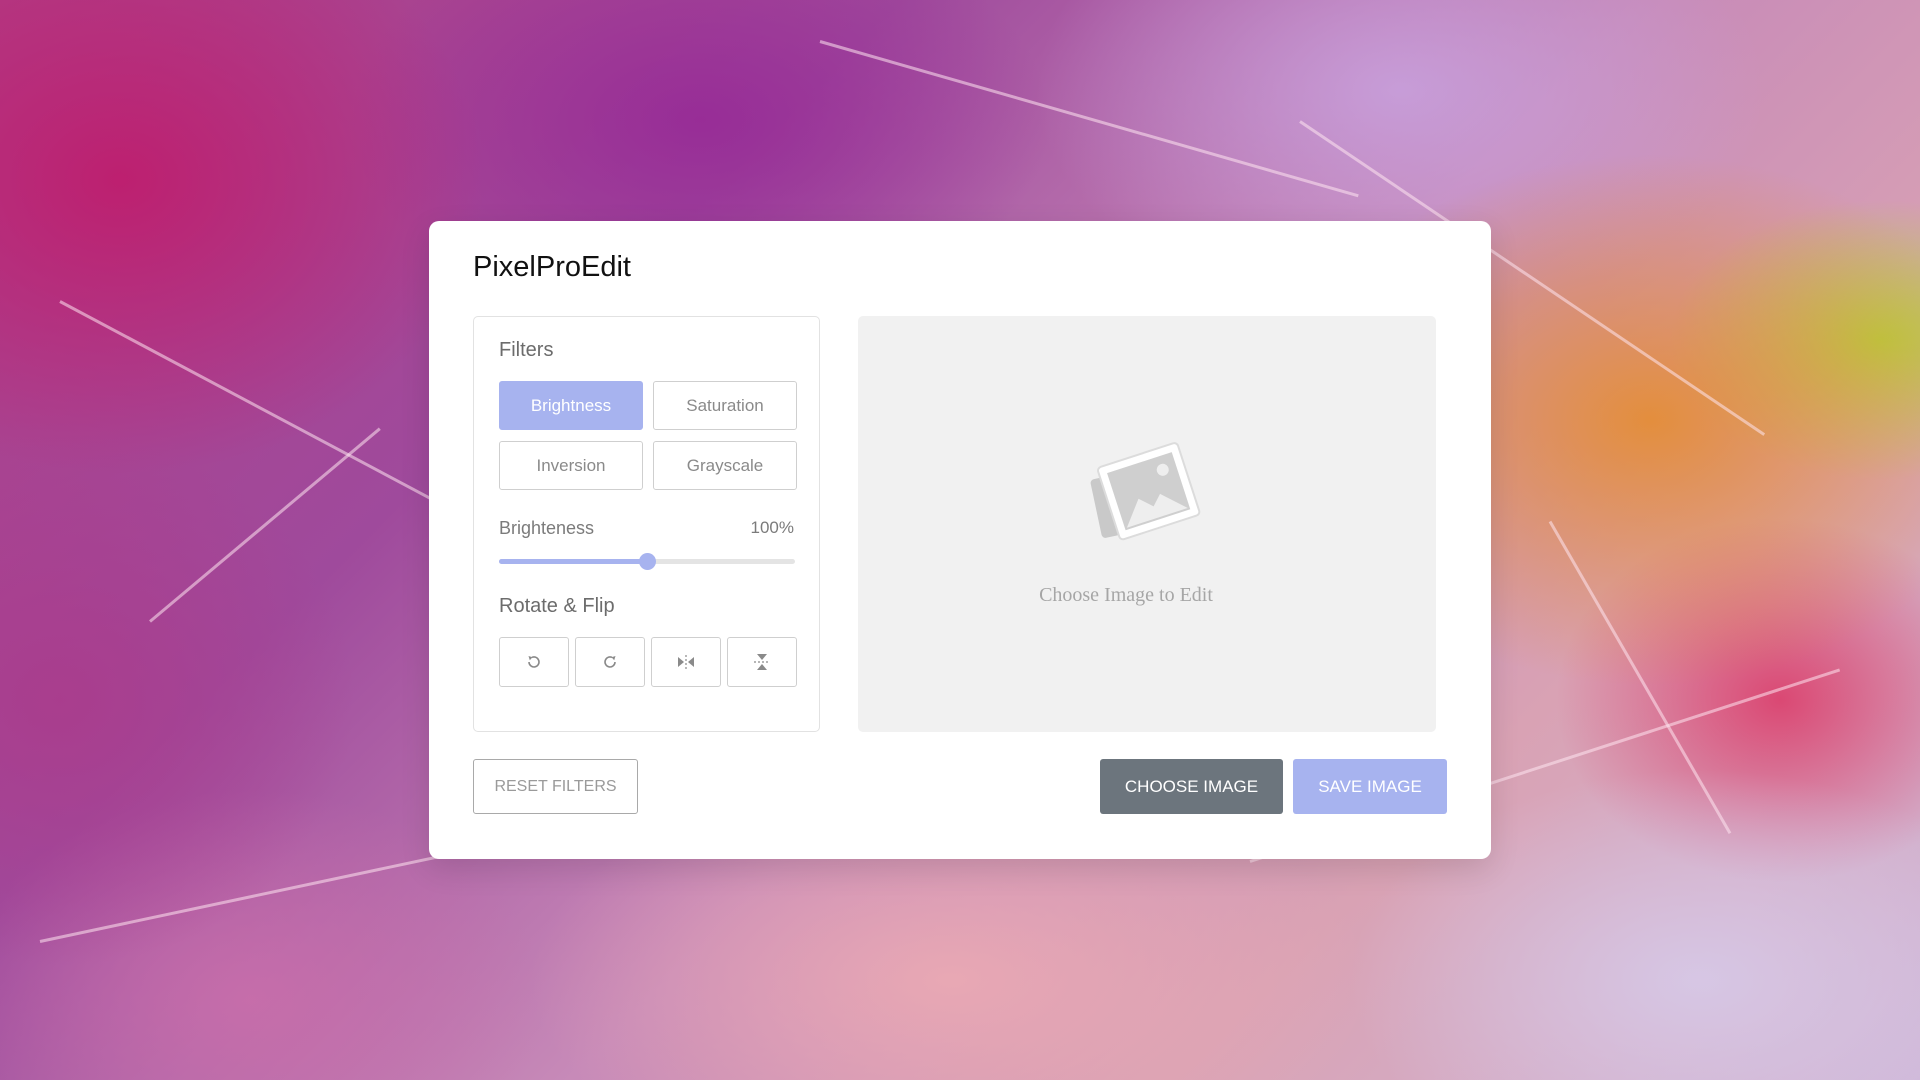  I want to click on choose-image-button: CHOOSE IMAGE, so click(1191, 786).